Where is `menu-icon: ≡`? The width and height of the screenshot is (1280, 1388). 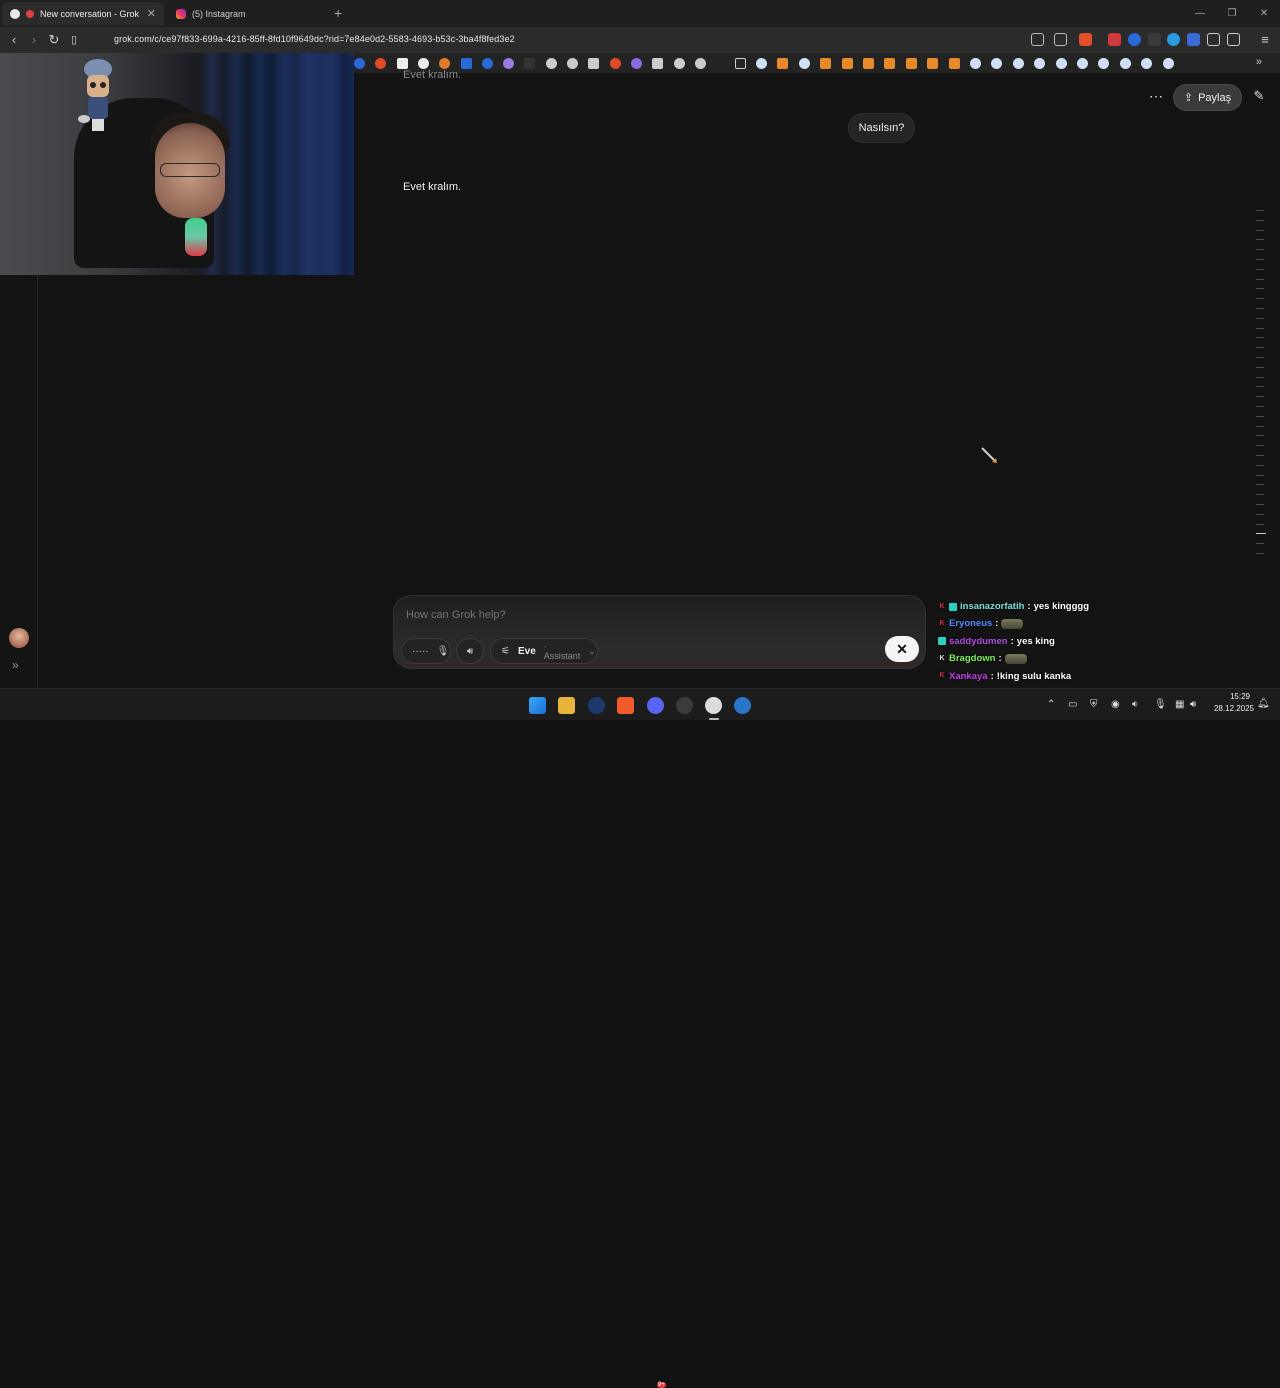
menu-icon: ≡ is located at coordinates (1265, 40).